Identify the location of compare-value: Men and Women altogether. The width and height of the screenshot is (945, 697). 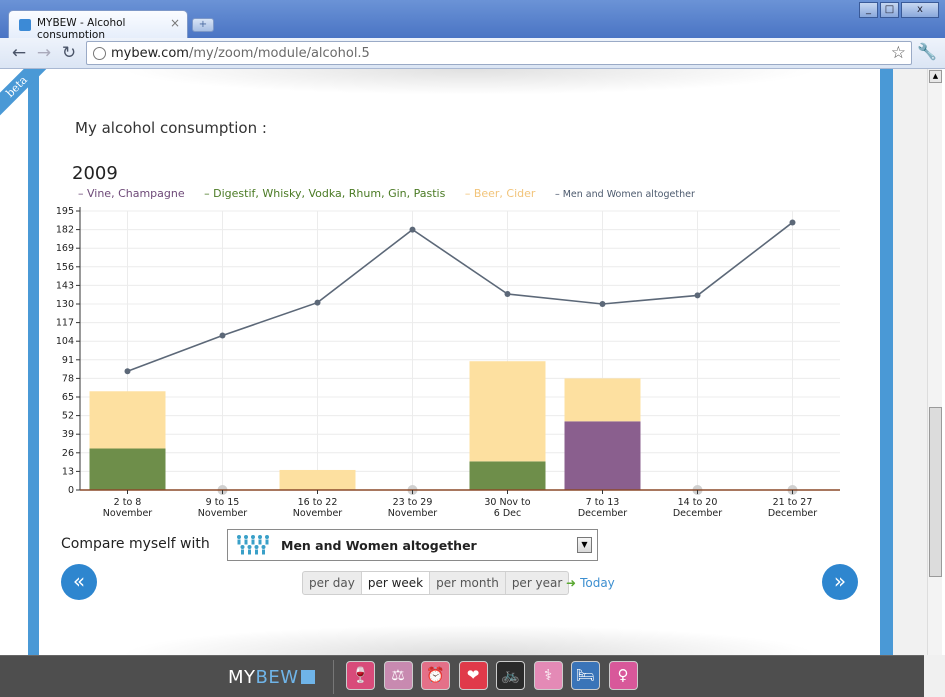
(379, 545).